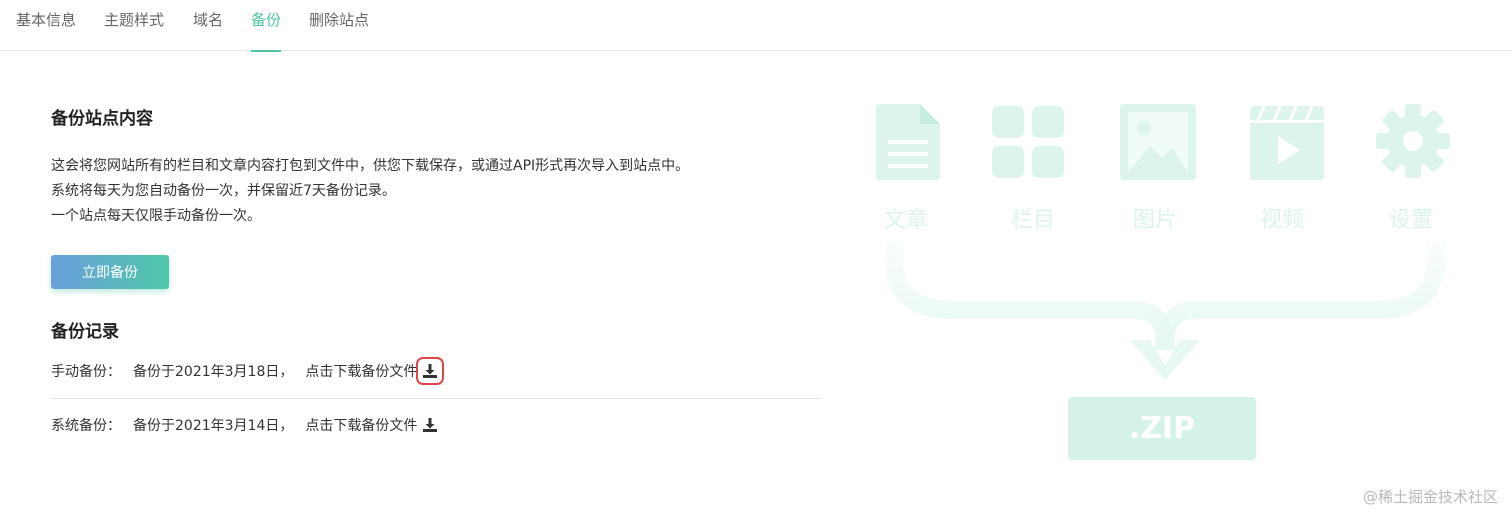 The image size is (1512, 519). I want to click on record-date: 备份于2021年3月14日，, so click(213, 426).